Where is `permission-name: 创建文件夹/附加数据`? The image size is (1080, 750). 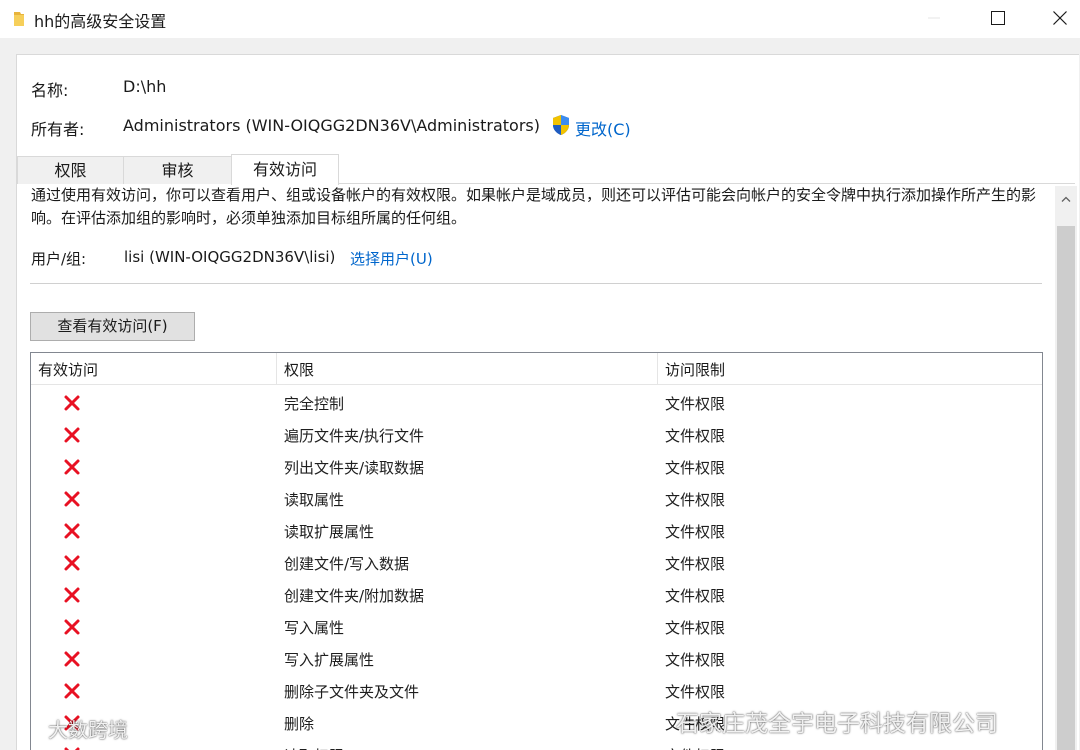 permission-name: 创建文件夹/附加数据 is located at coordinates (354, 596).